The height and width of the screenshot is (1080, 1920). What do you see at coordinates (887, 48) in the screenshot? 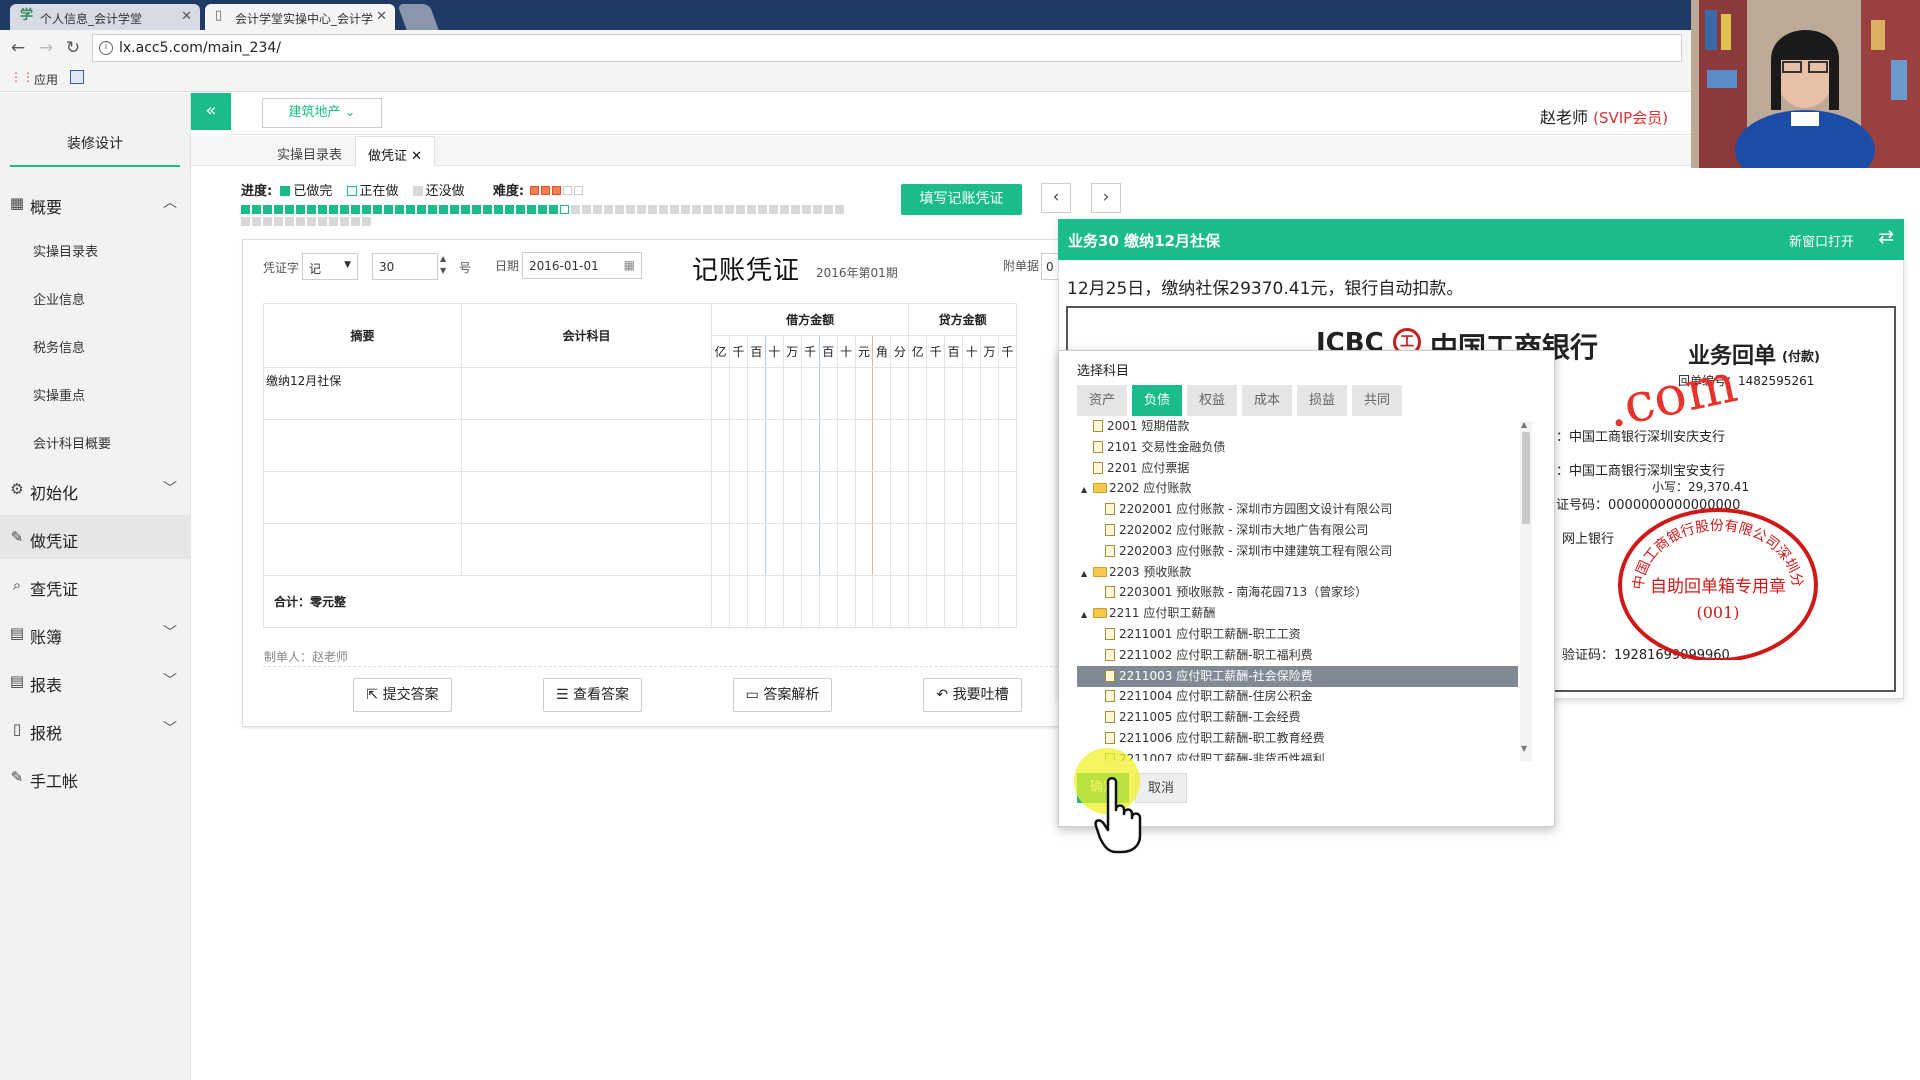
I see `url-input: i lx.acc5.com/main_234/` at bounding box center [887, 48].